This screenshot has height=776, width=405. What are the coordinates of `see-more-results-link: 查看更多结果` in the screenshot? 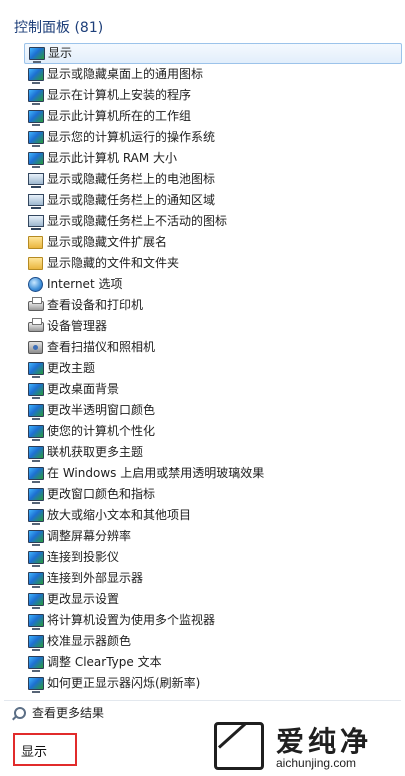 It's located at (59, 713).